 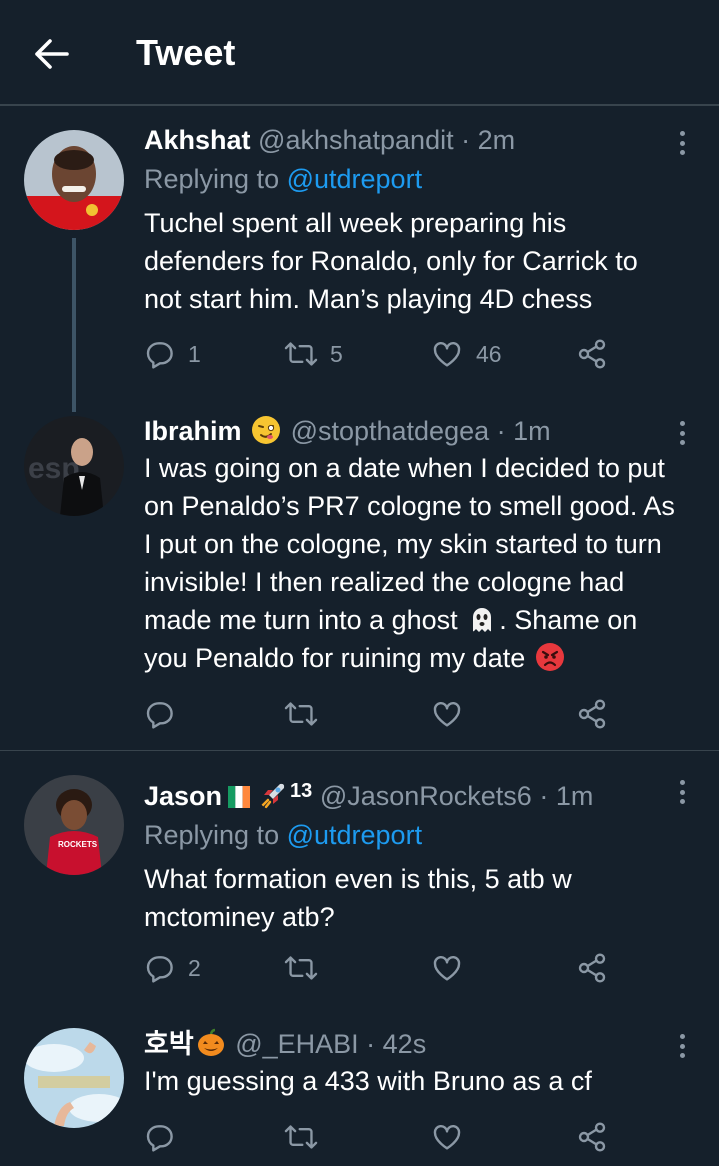 I want to click on tweet-text-segment: you Penaldo for ruining my date, so click(x=335, y=658).